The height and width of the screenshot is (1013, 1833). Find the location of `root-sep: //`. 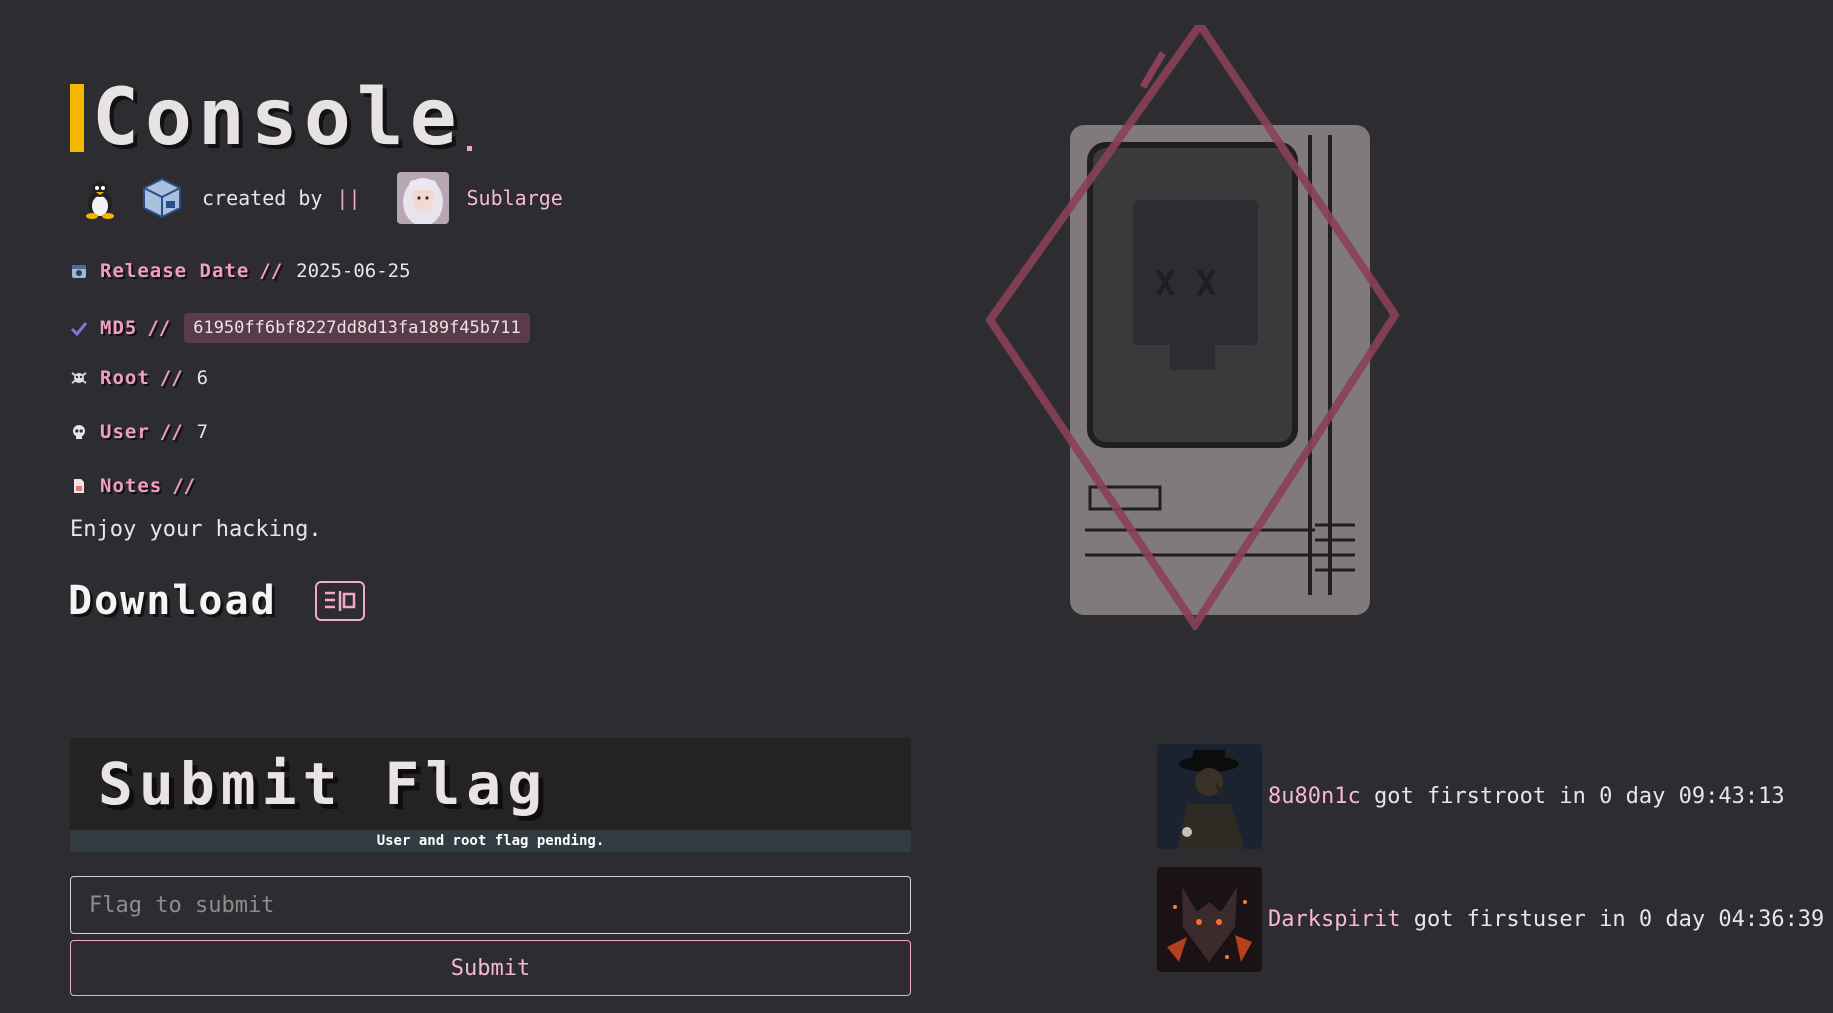

root-sep: // is located at coordinates (171, 378).